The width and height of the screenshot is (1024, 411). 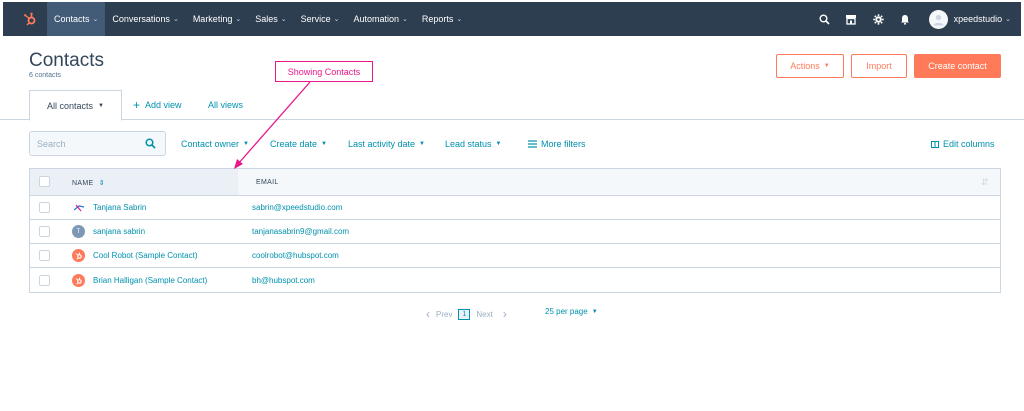 I want to click on view-tabs: All contacts ▼ + Add view All views, so click(x=515, y=105).